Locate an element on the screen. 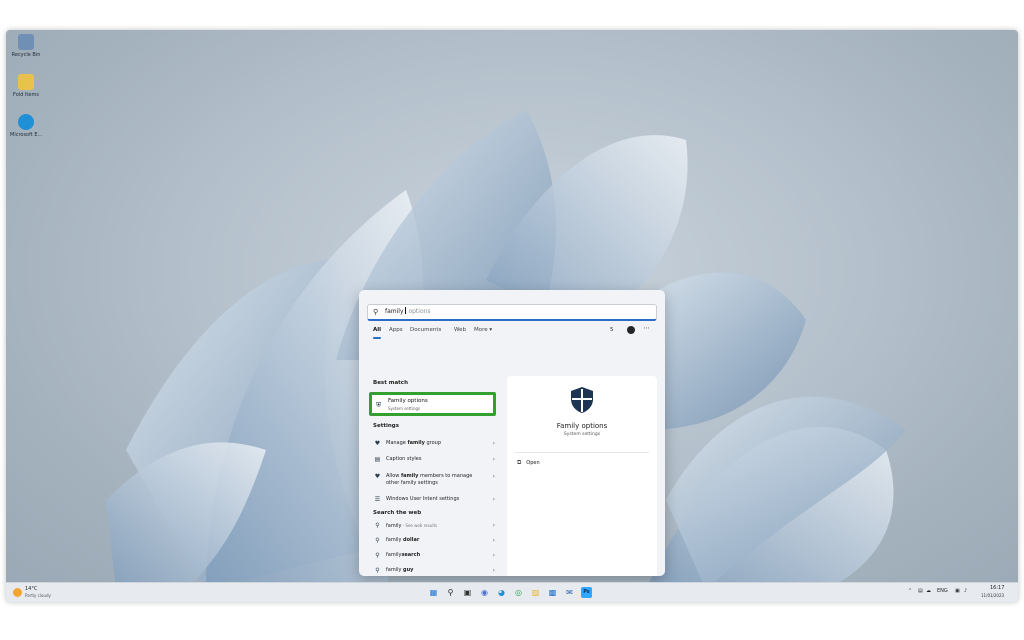 The height and width of the screenshot is (640, 1024). preview-pane: Family options System settings ⧉ Open is located at coordinates (582, 476).